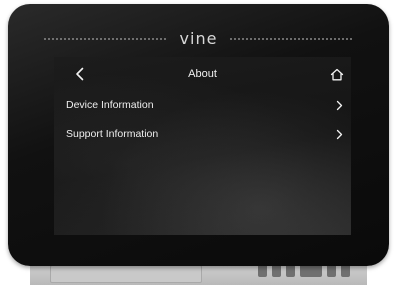  I want to click on screen-header: About, so click(202, 74).